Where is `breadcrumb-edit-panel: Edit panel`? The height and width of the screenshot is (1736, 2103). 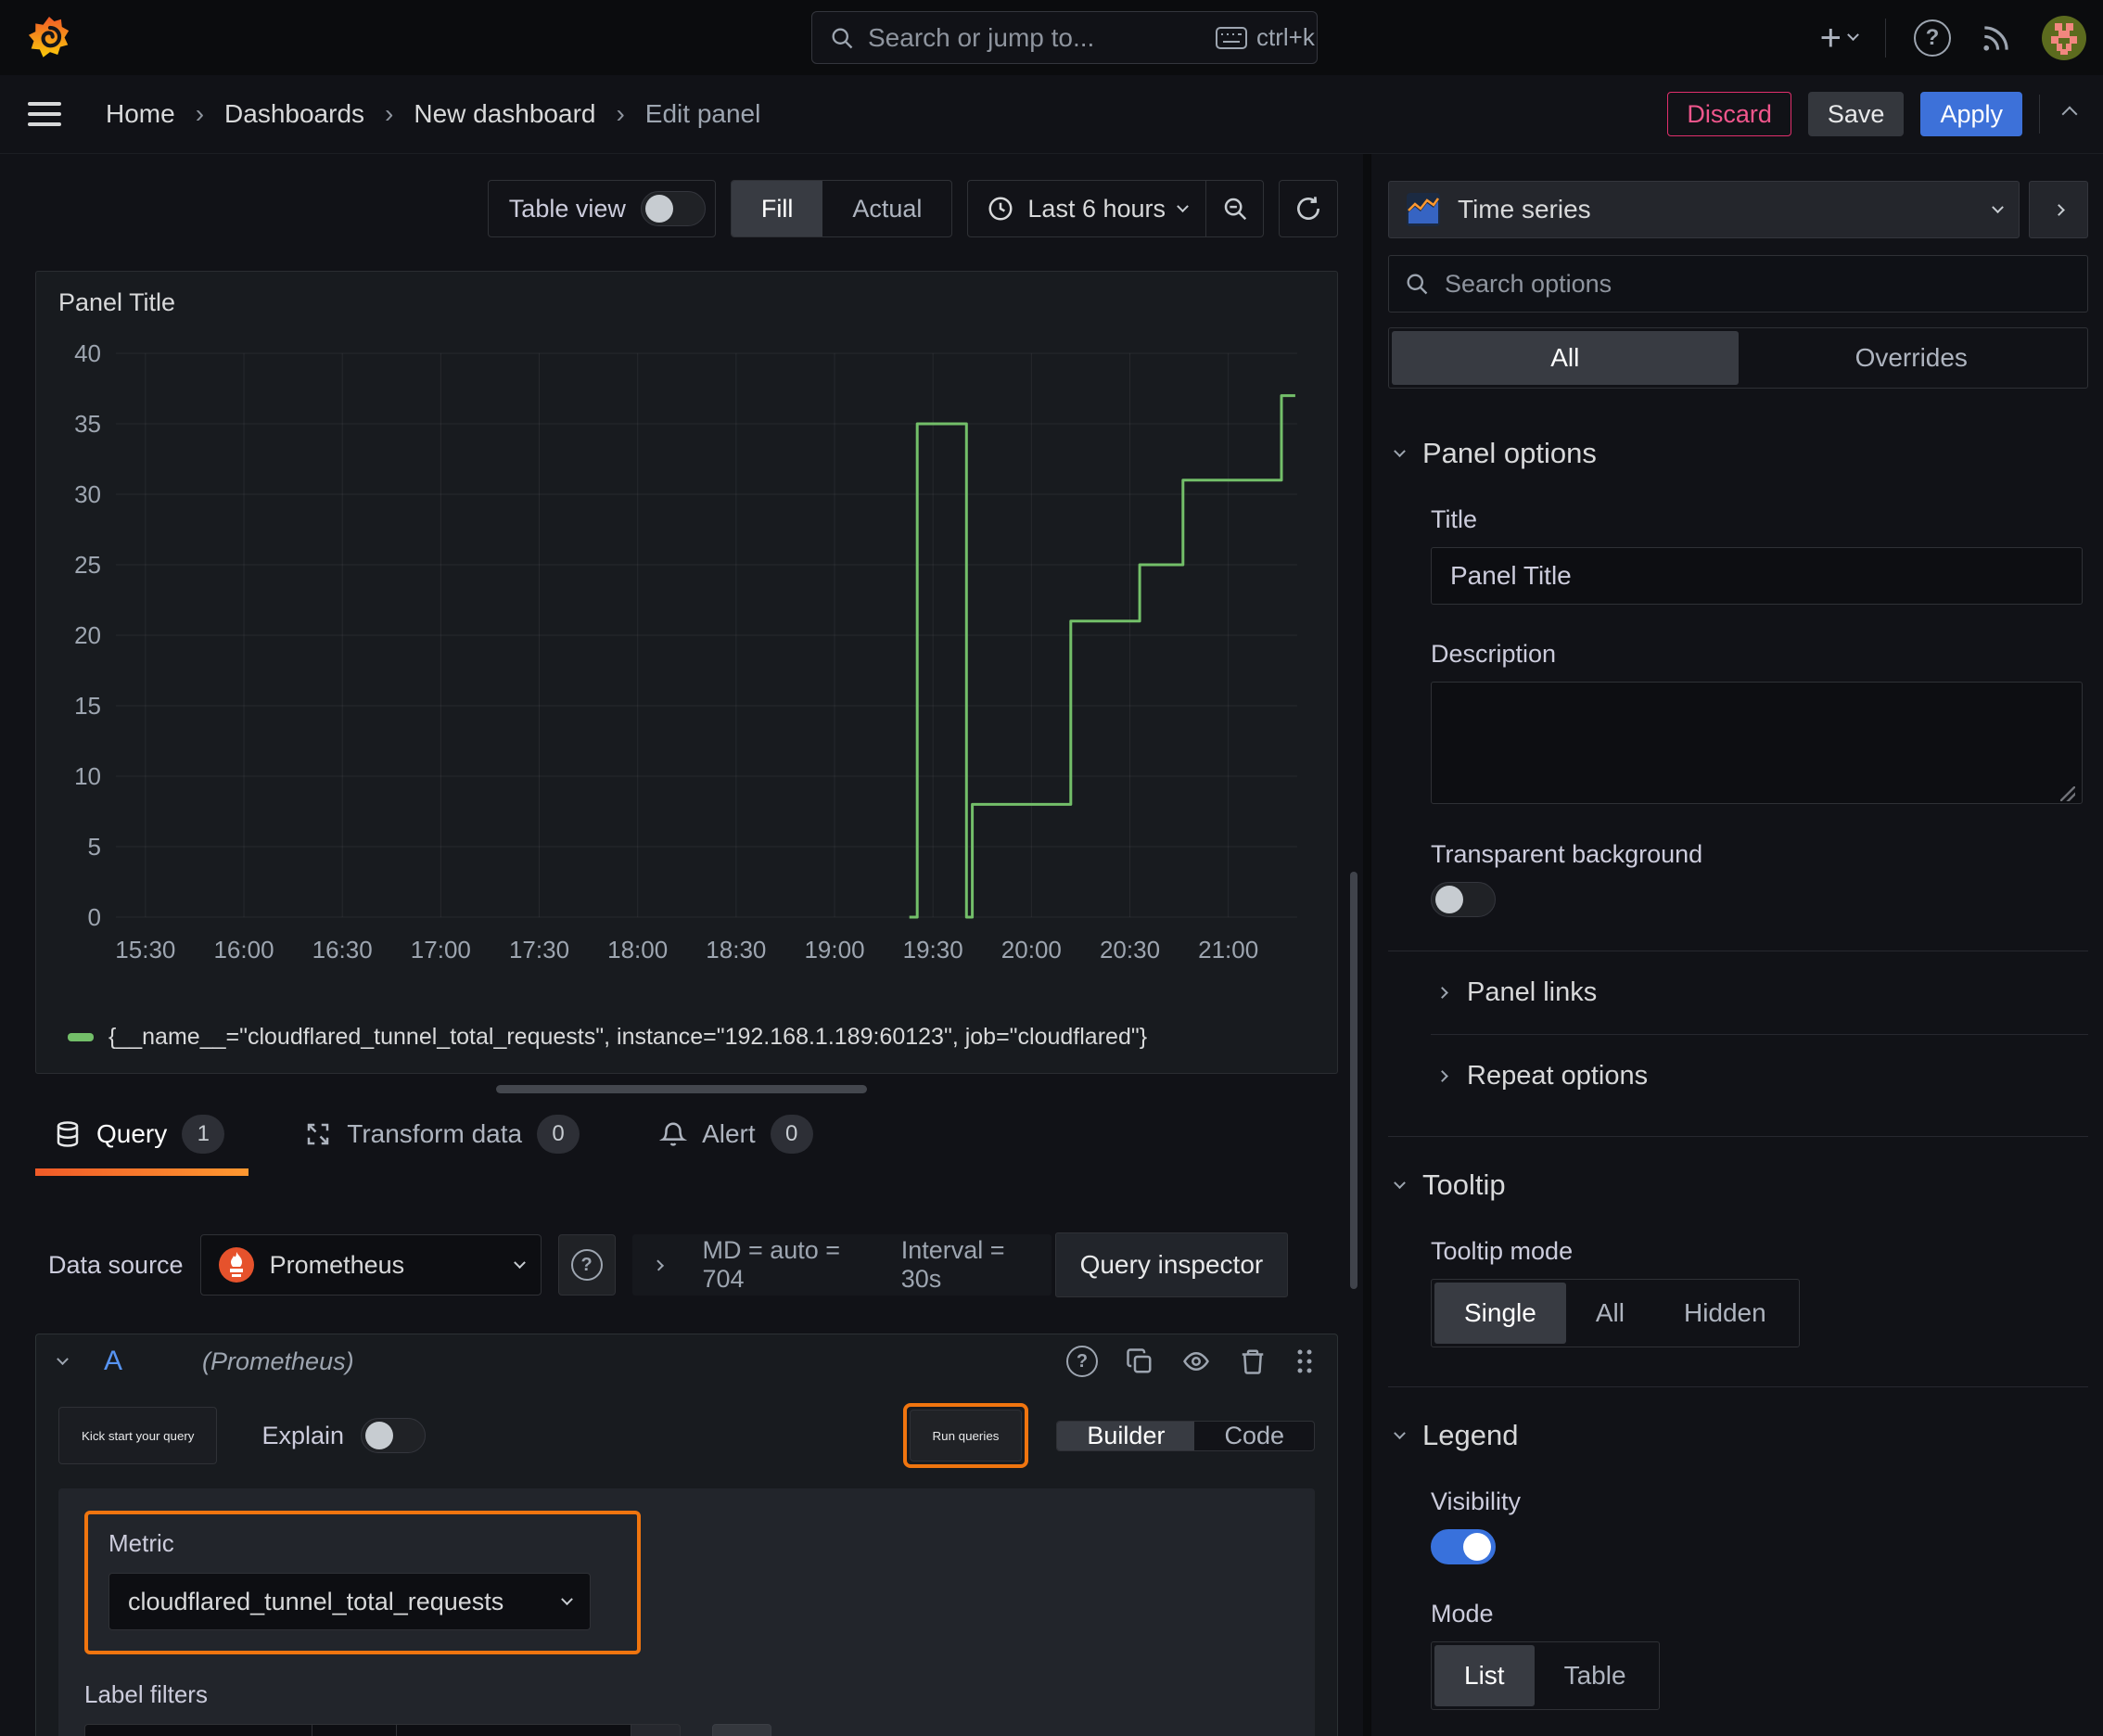 breadcrumb-edit-panel: Edit panel is located at coordinates (702, 114).